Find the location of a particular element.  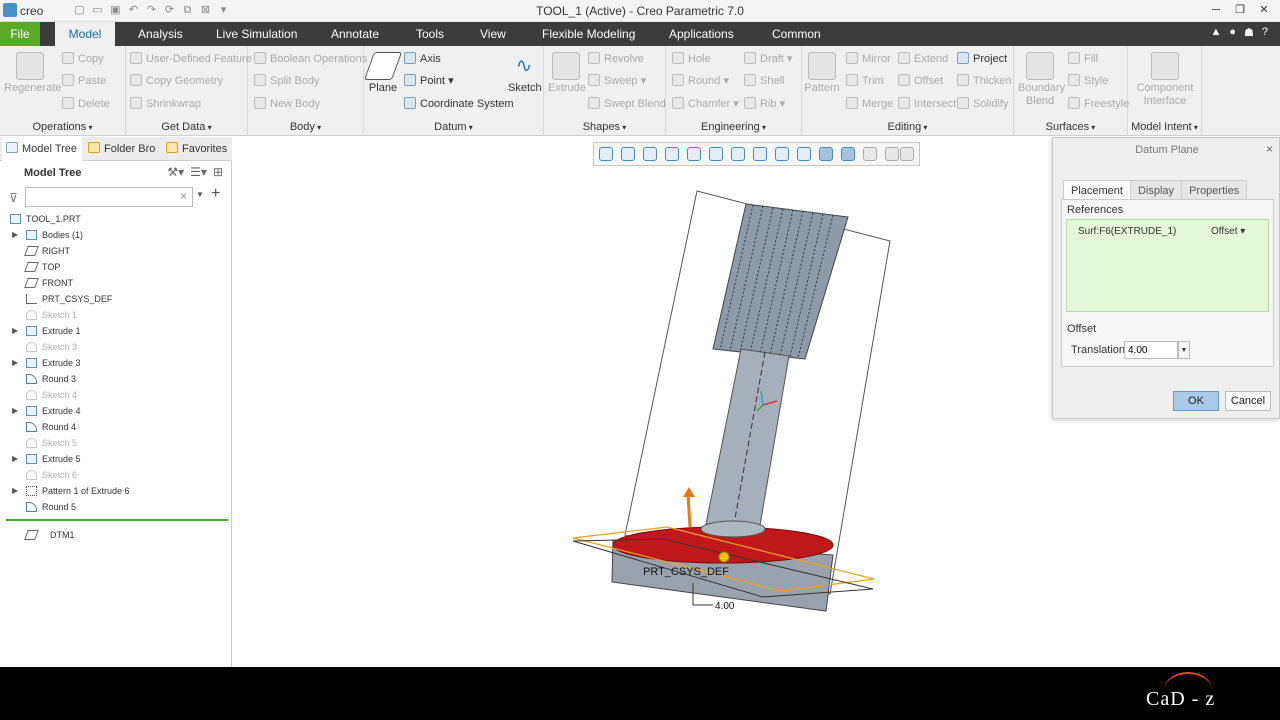

offset-button: Offset is located at coordinates (920, 80).